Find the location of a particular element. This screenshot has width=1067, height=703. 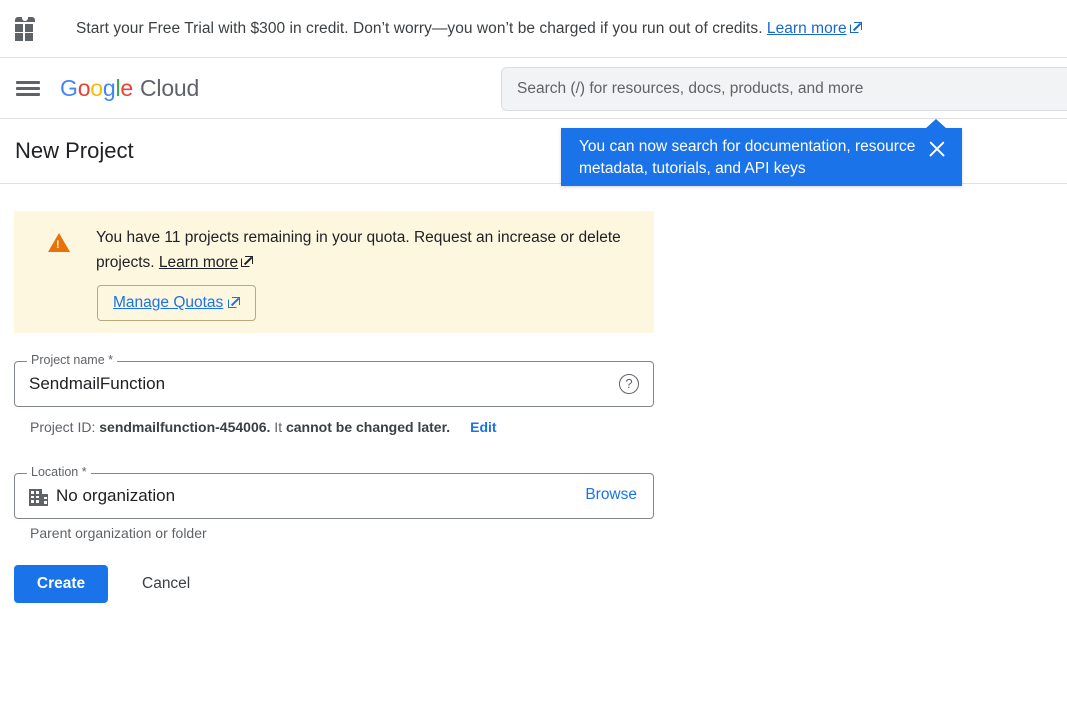

location-hint: Parent organization or folder is located at coordinates (118, 533).